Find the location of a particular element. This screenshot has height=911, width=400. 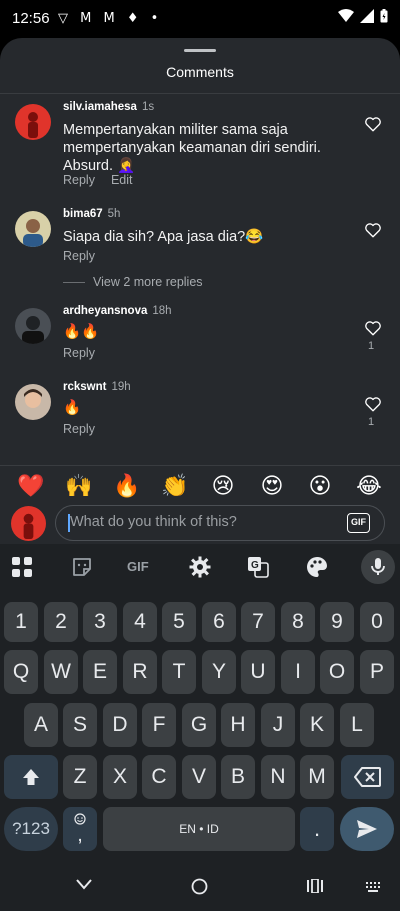

key-r: R is located at coordinates (140, 672).